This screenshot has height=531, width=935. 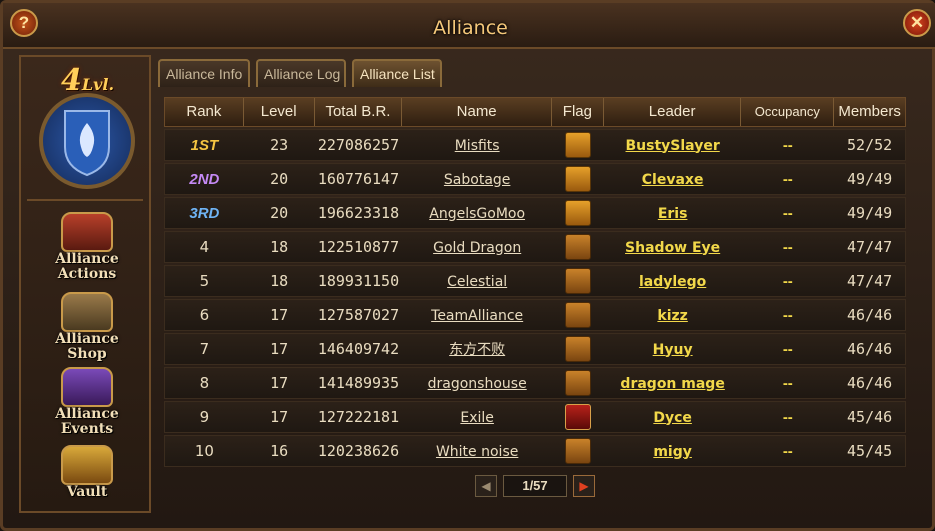 I want to click on cell-br: 196623318, so click(x=359, y=213).